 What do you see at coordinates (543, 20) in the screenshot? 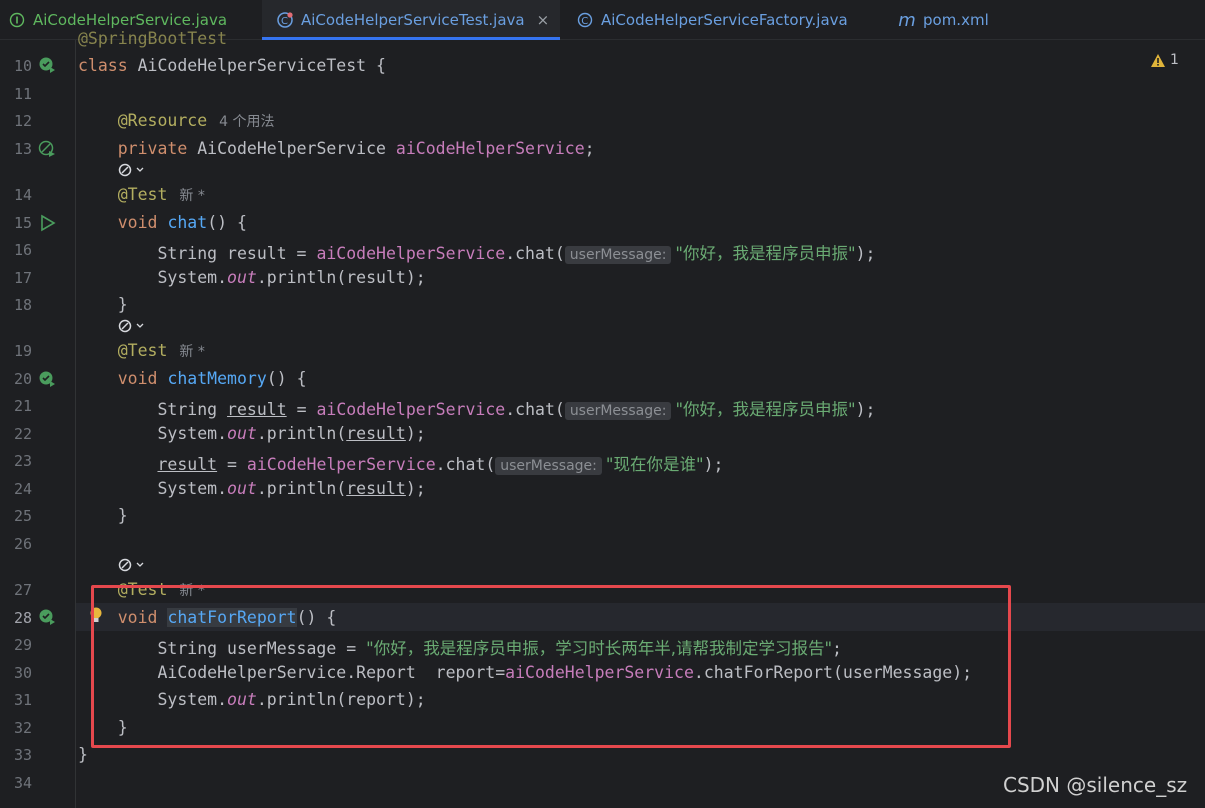
I see `close-icon: ×` at bounding box center [543, 20].